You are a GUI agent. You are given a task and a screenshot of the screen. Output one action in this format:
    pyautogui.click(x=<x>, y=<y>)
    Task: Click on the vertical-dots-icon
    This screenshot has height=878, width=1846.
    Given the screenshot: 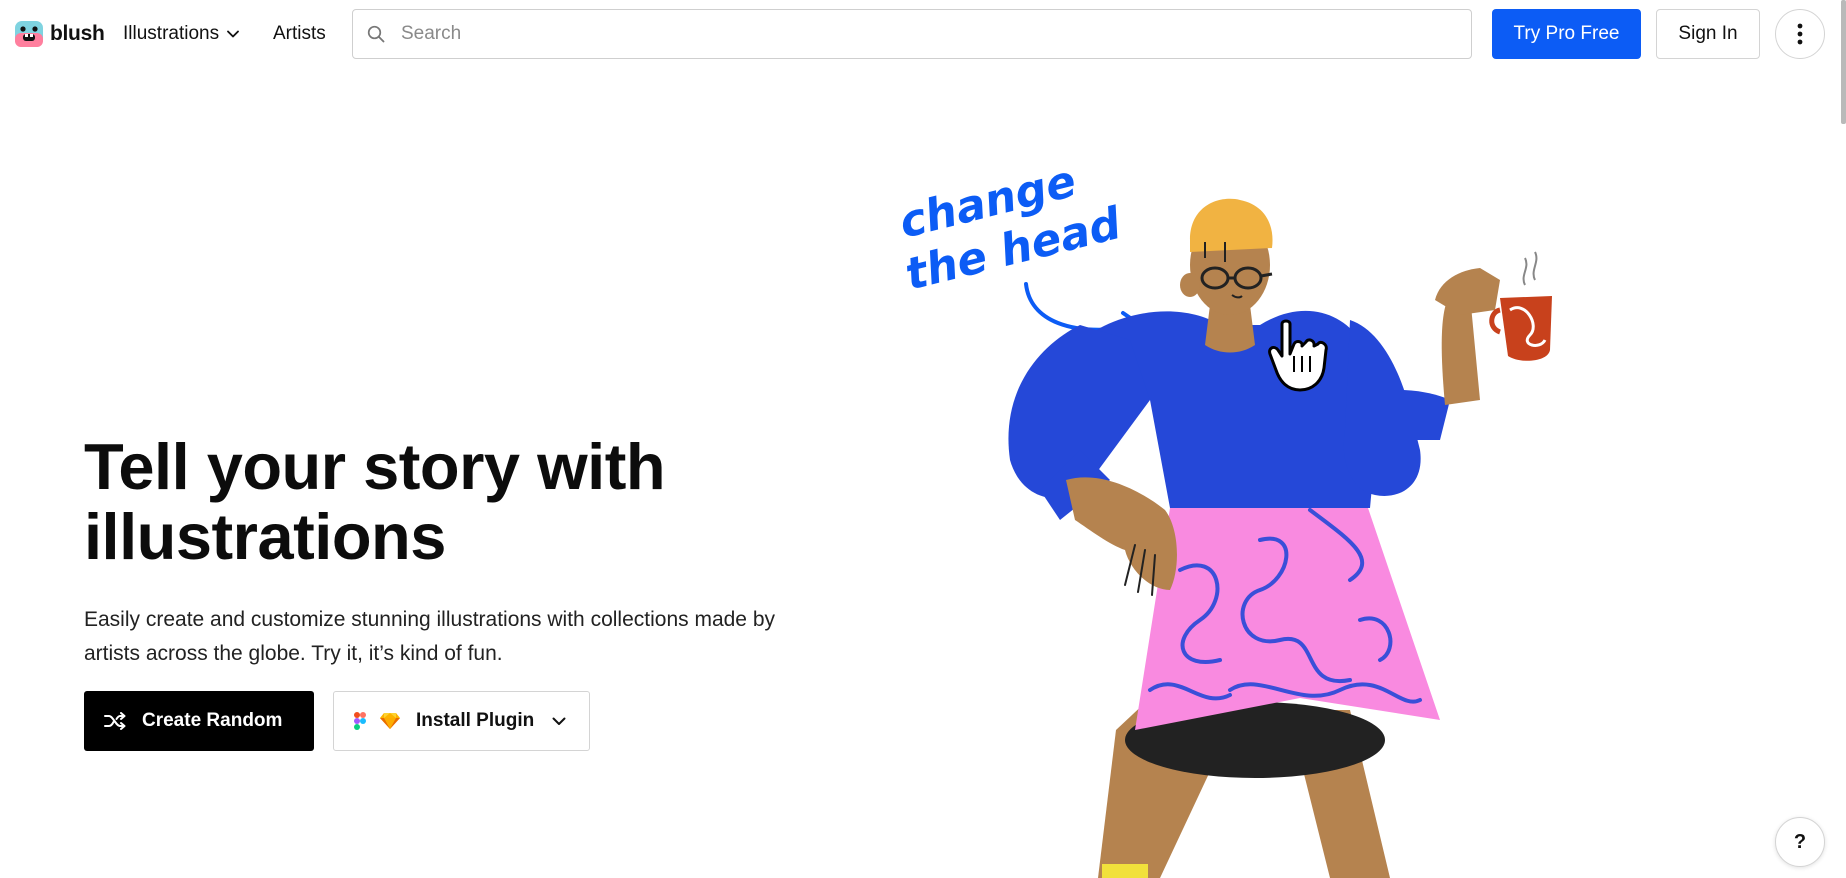 What is the action you would take?
    pyautogui.click(x=1800, y=34)
    